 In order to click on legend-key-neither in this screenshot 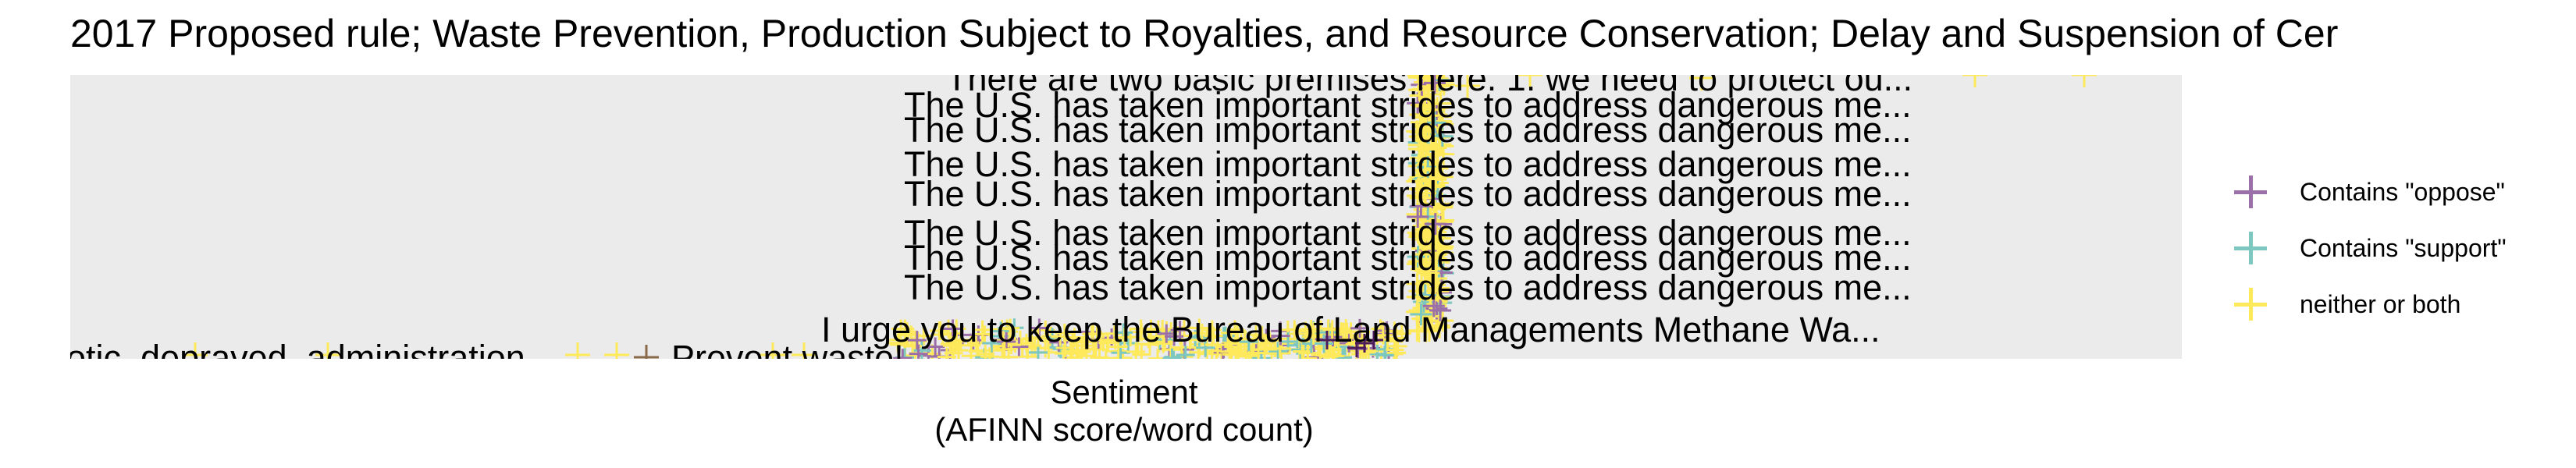, I will do `click(2250, 304)`.